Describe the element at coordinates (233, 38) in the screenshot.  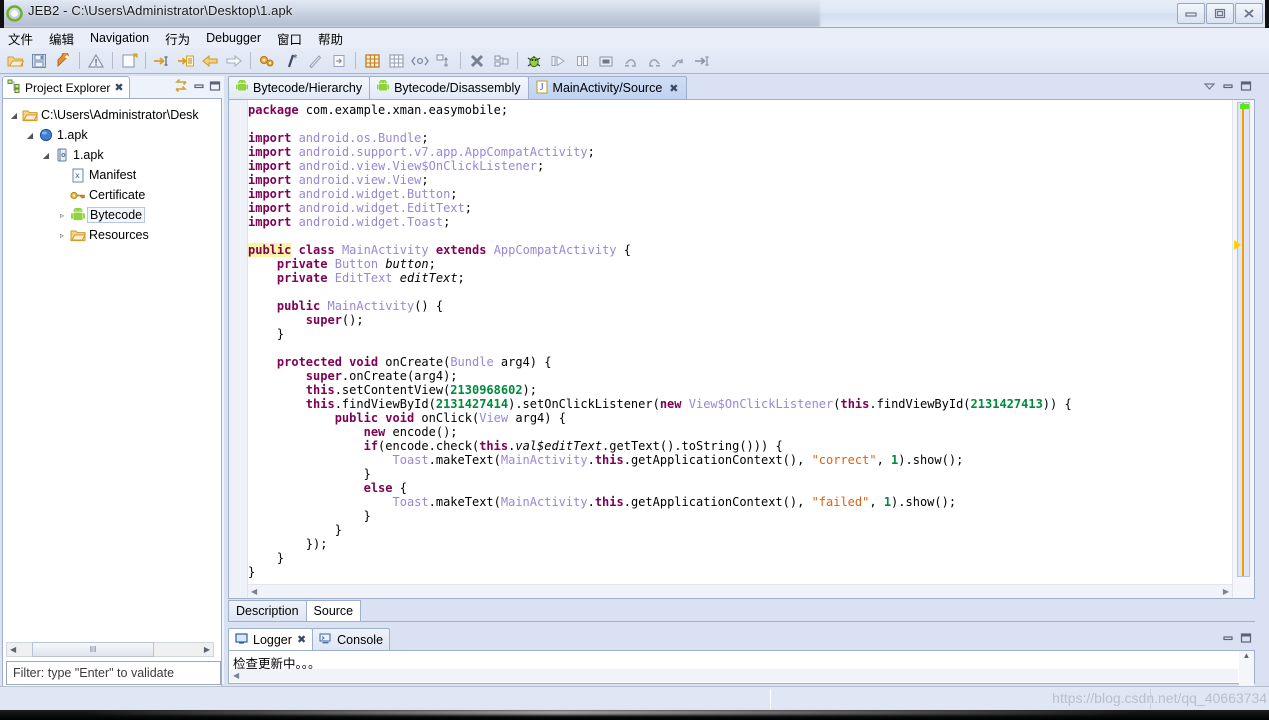
I see `menu-debugger: Debugger` at that location.